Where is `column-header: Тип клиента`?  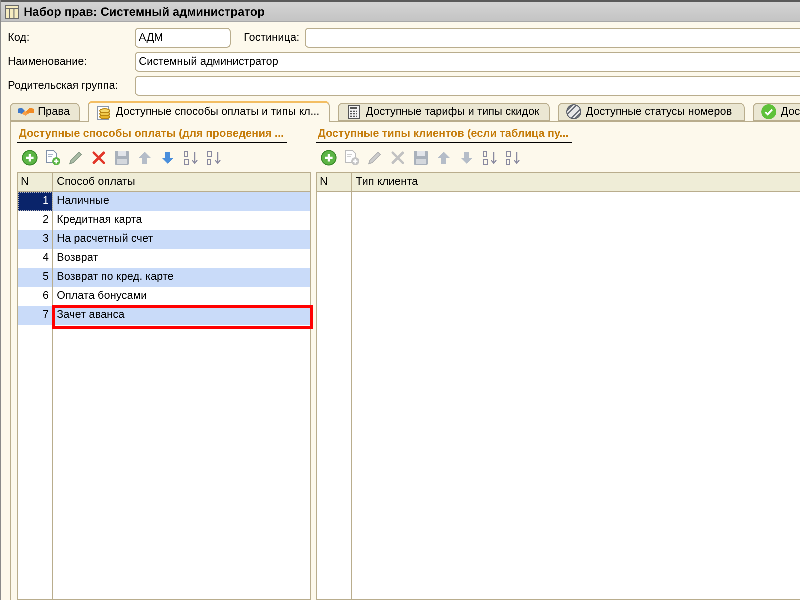
column-header: Тип клиента is located at coordinates (387, 182).